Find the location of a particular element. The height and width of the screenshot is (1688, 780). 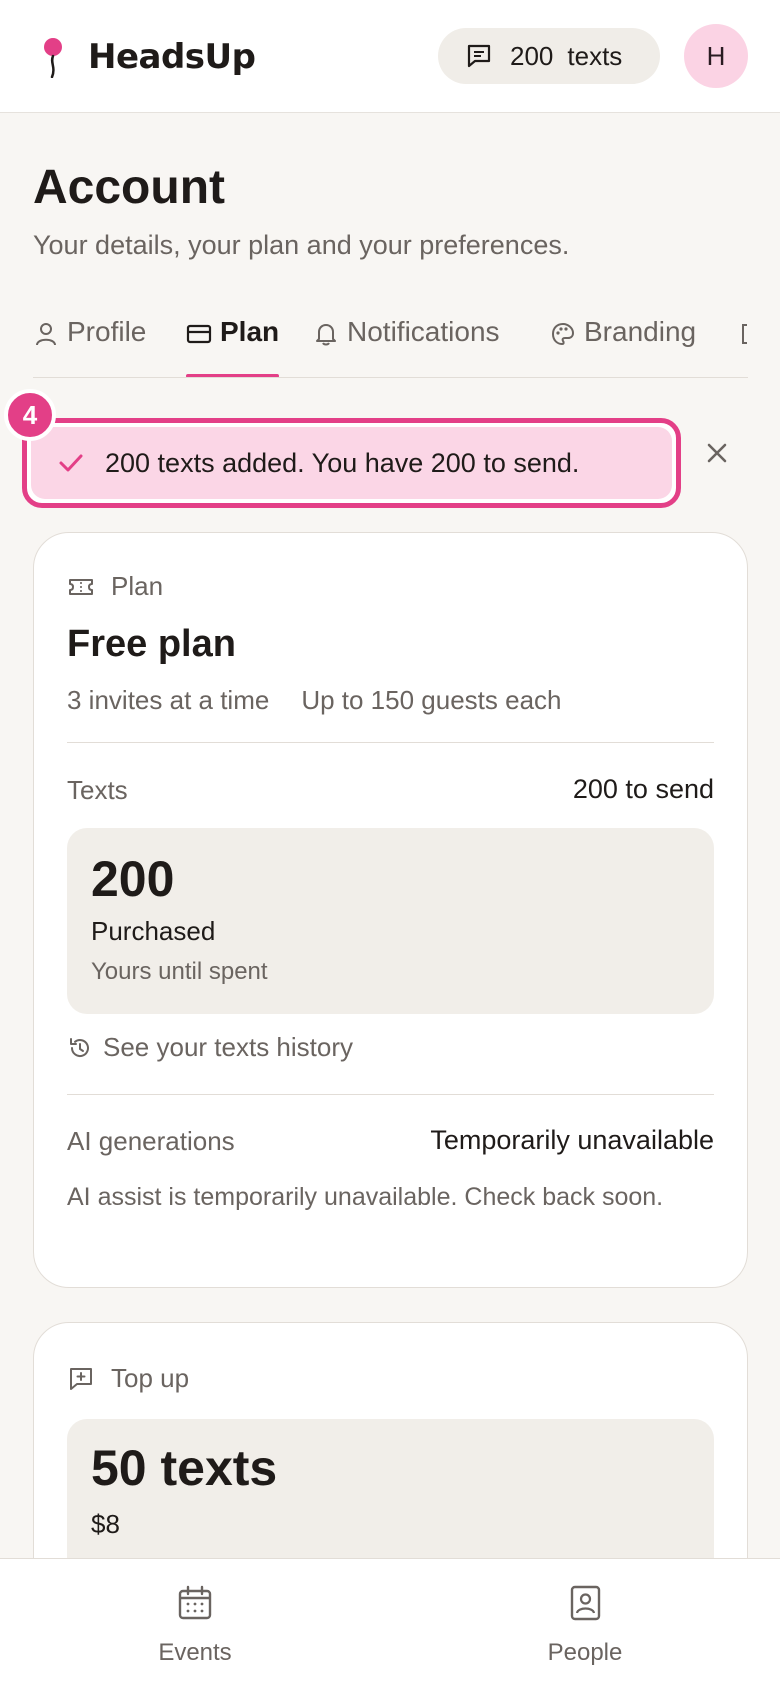

texts-stat-box: 200 Purchased Yours until spent is located at coordinates (390, 921).